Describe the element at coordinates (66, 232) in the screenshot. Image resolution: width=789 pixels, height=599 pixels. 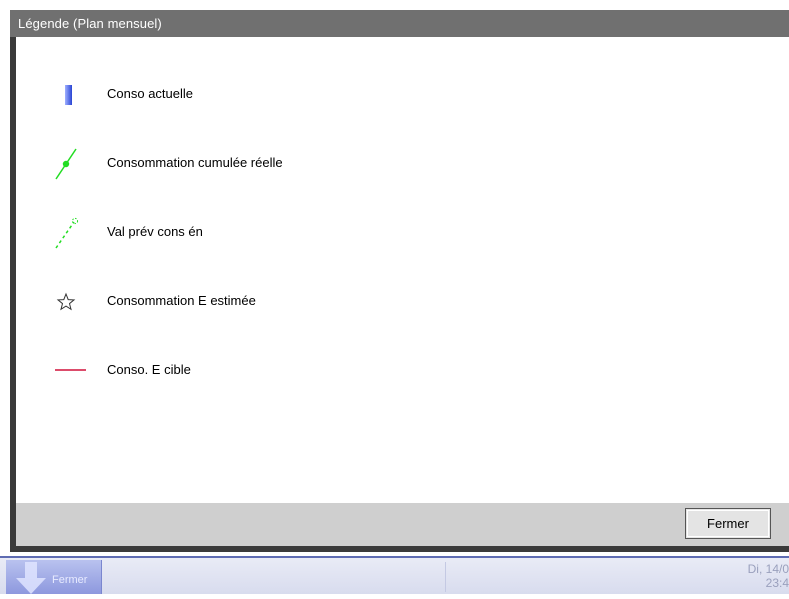
I see `green-dashed-line-icon` at that location.